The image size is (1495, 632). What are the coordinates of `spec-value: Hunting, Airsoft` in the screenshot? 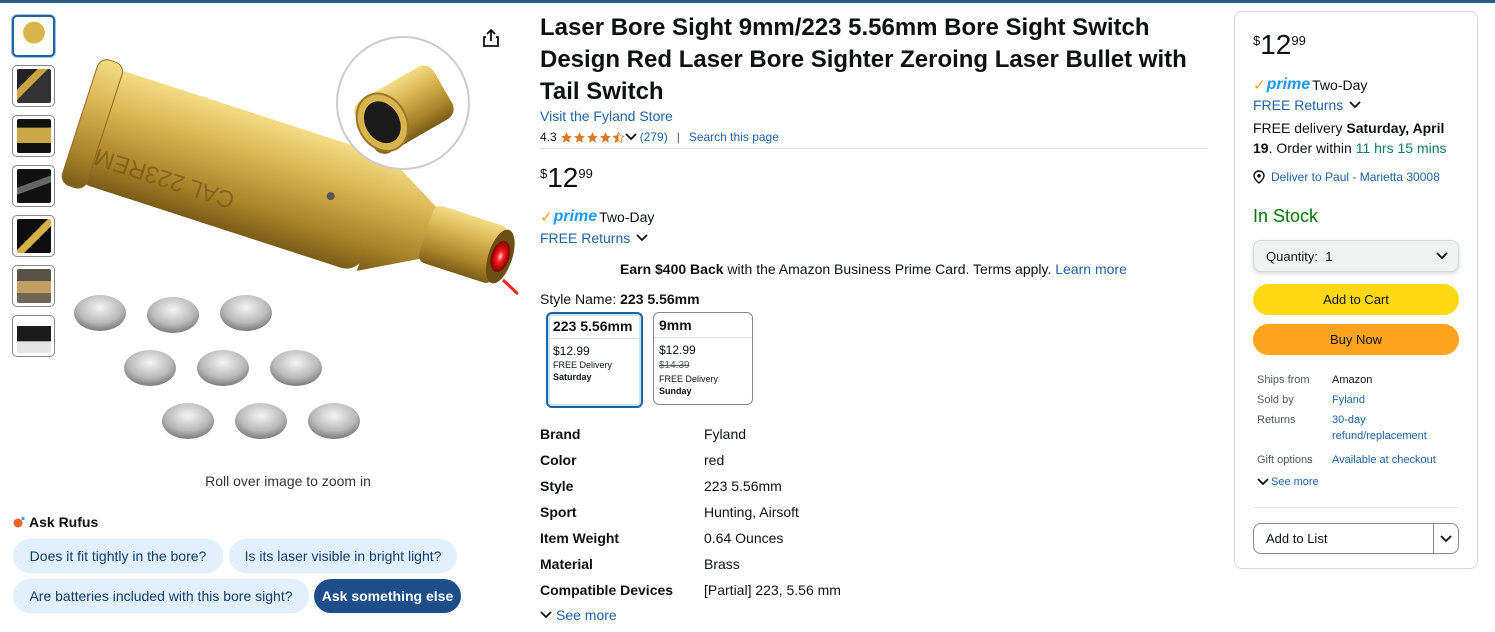 It's located at (751, 512).